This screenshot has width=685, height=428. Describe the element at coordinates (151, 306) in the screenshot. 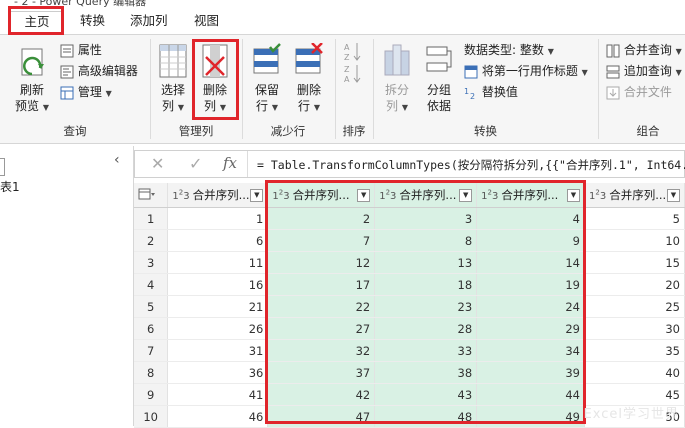

I see `row-number: 5` at that location.